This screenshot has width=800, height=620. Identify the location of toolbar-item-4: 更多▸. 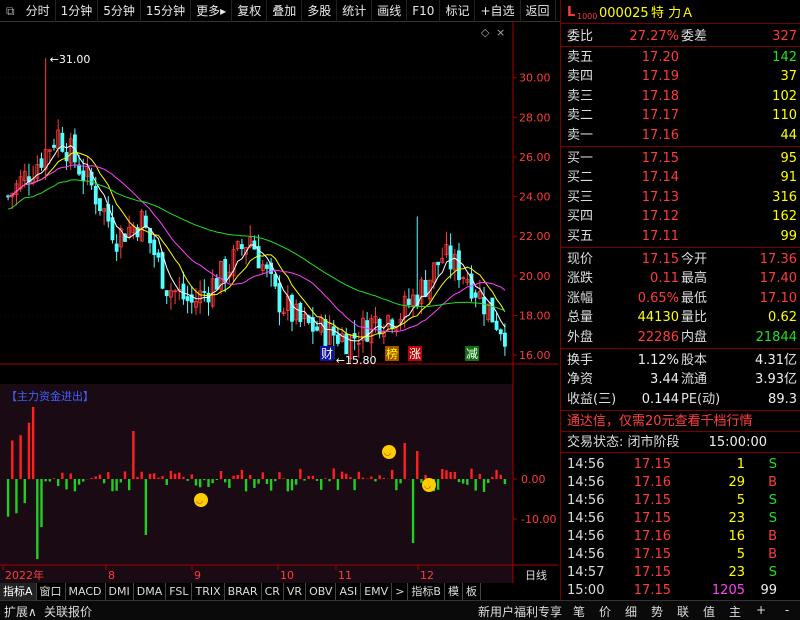
(212, 11).